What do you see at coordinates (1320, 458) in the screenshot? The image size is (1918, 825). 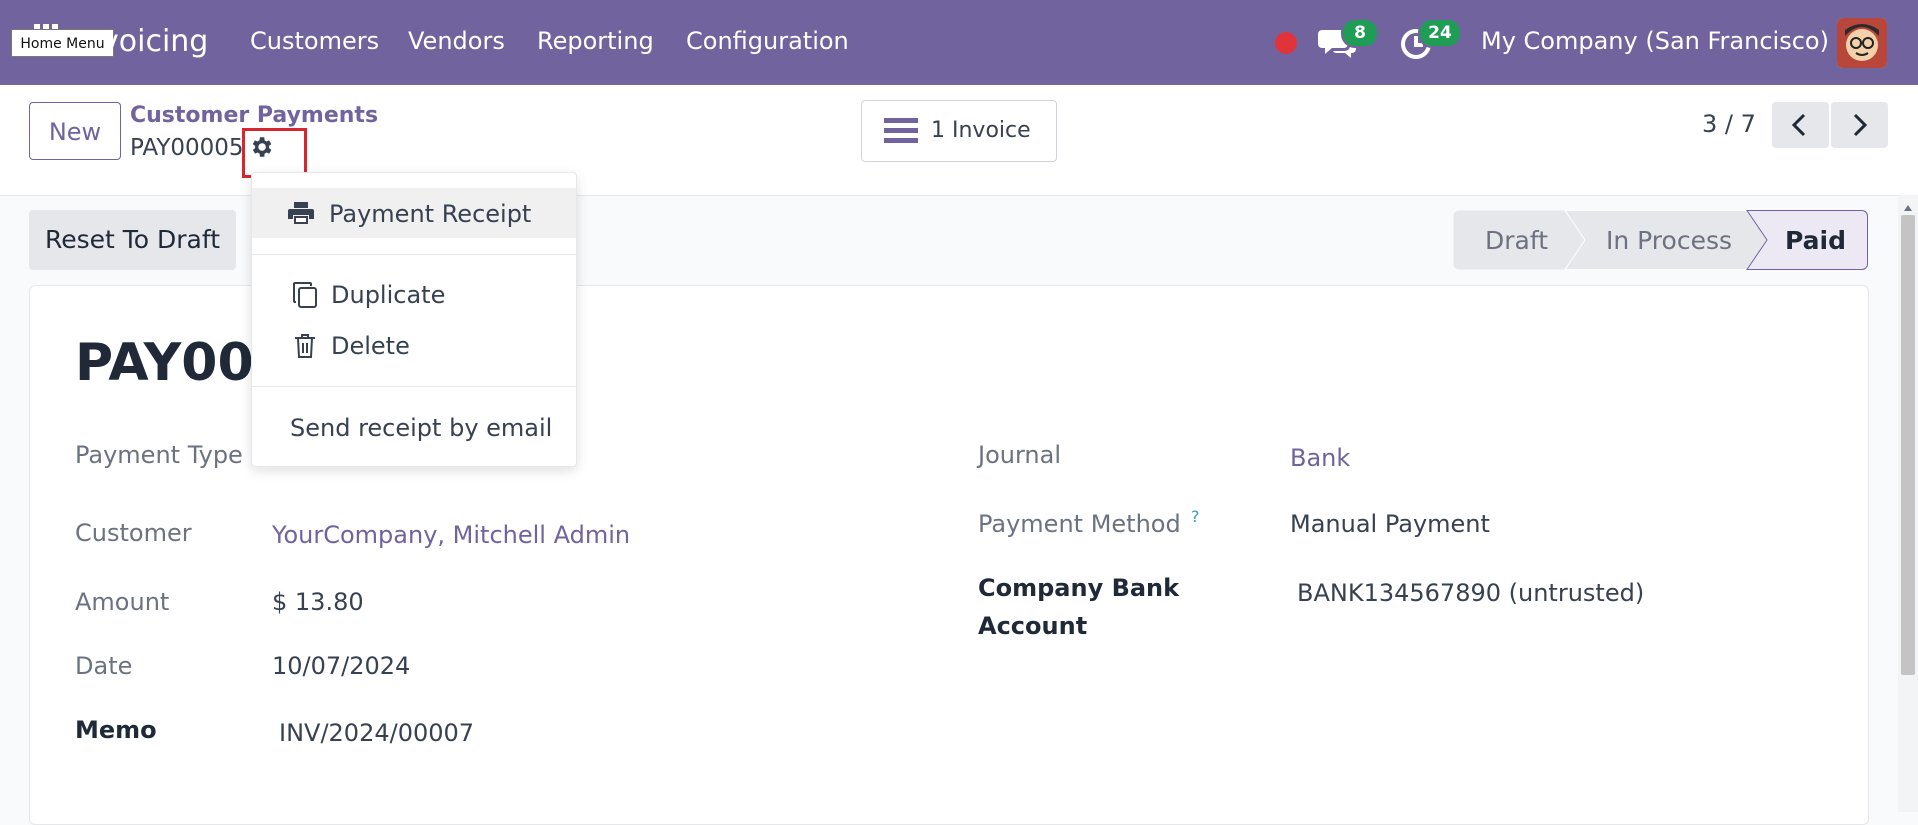 I see `journal-field: Bank` at bounding box center [1320, 458].